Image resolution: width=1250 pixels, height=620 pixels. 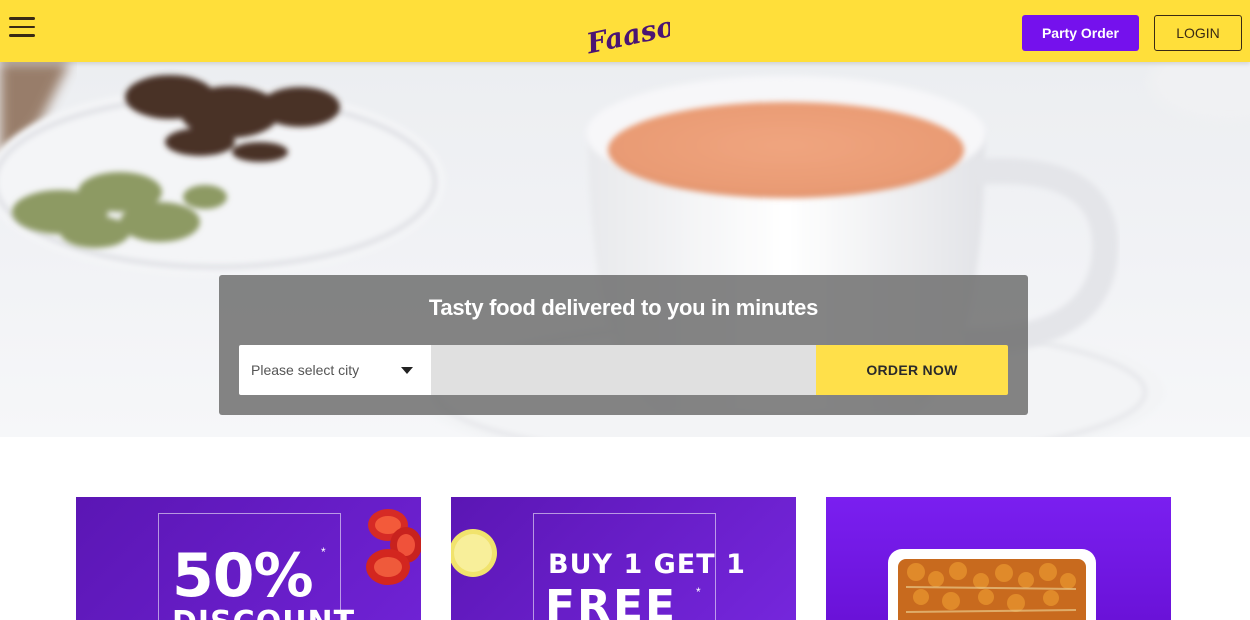 I want to click on offer-headline: BUY 1 GET 1, so click(x=647, y=564).